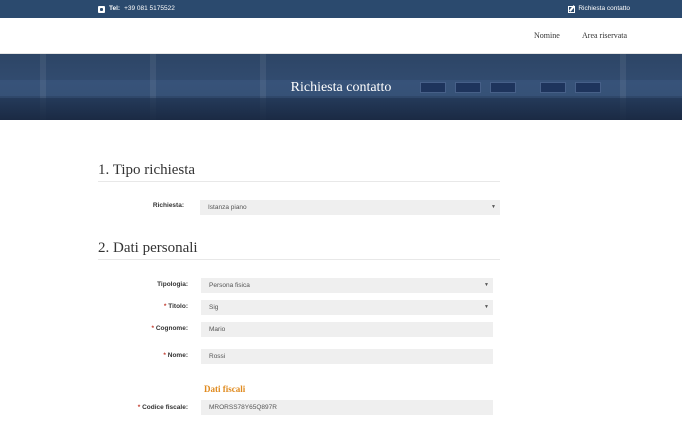 The height and width of the screenshot is (426, 682). I want to click on edit-icon, so click(572, 9).